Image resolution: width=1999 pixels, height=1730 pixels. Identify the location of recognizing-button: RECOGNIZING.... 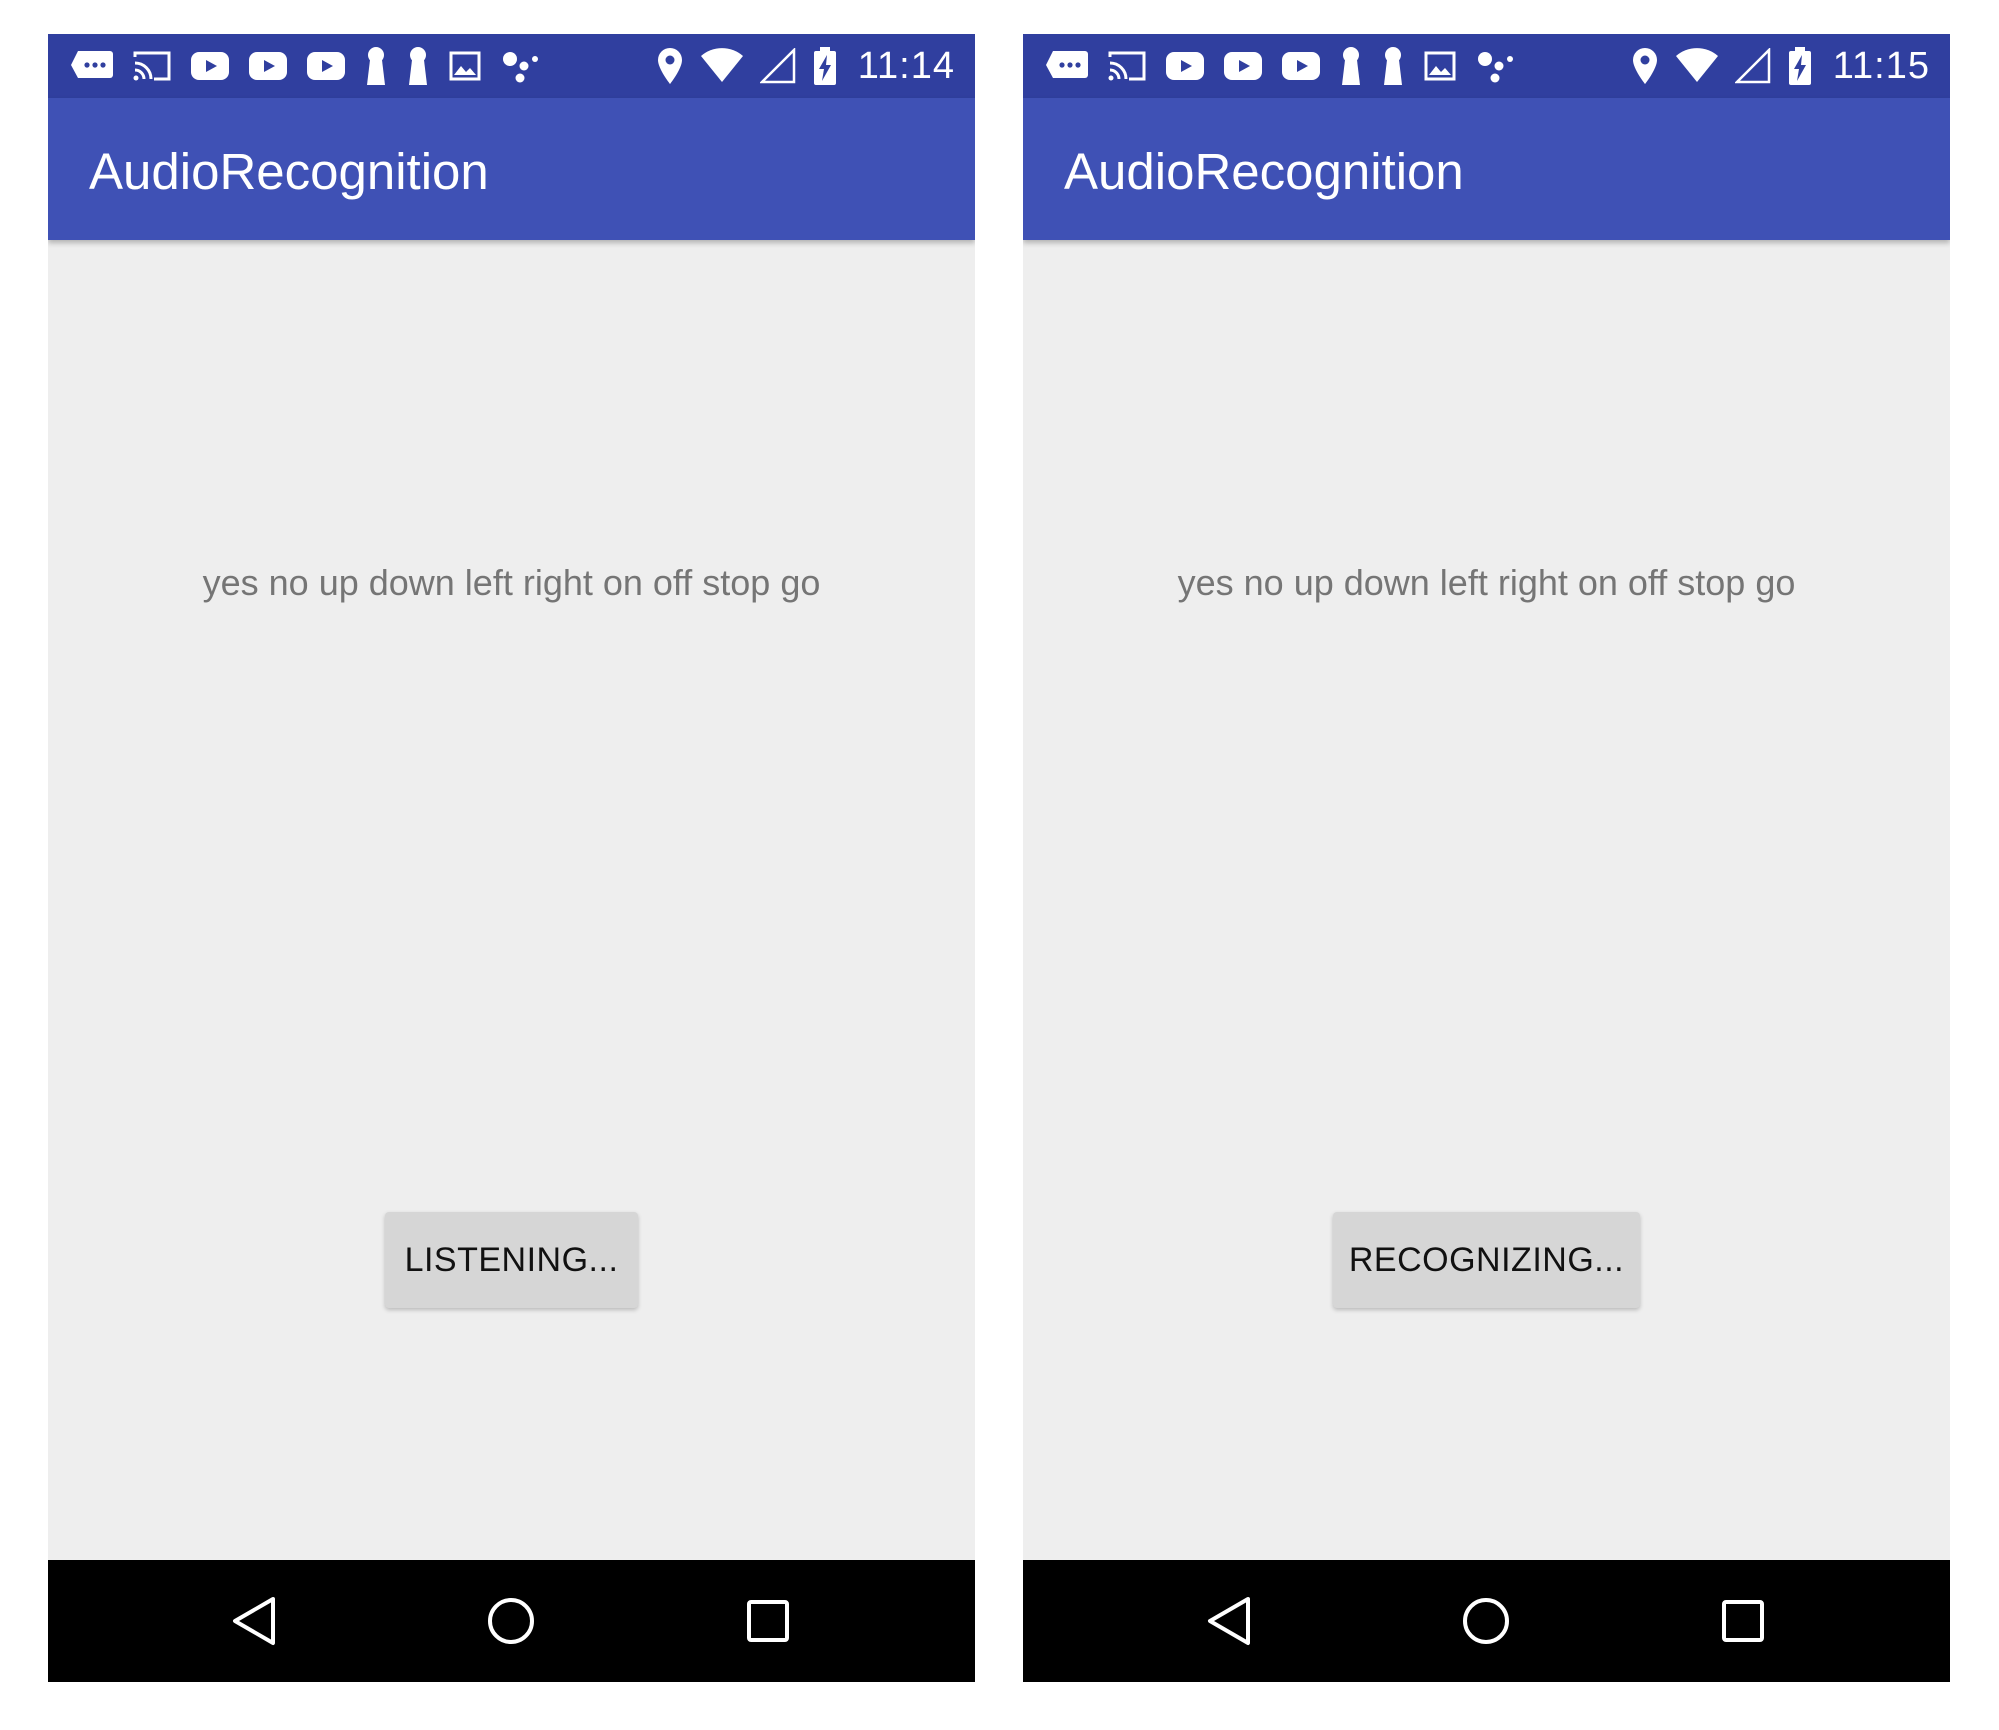
(1486, 1260).